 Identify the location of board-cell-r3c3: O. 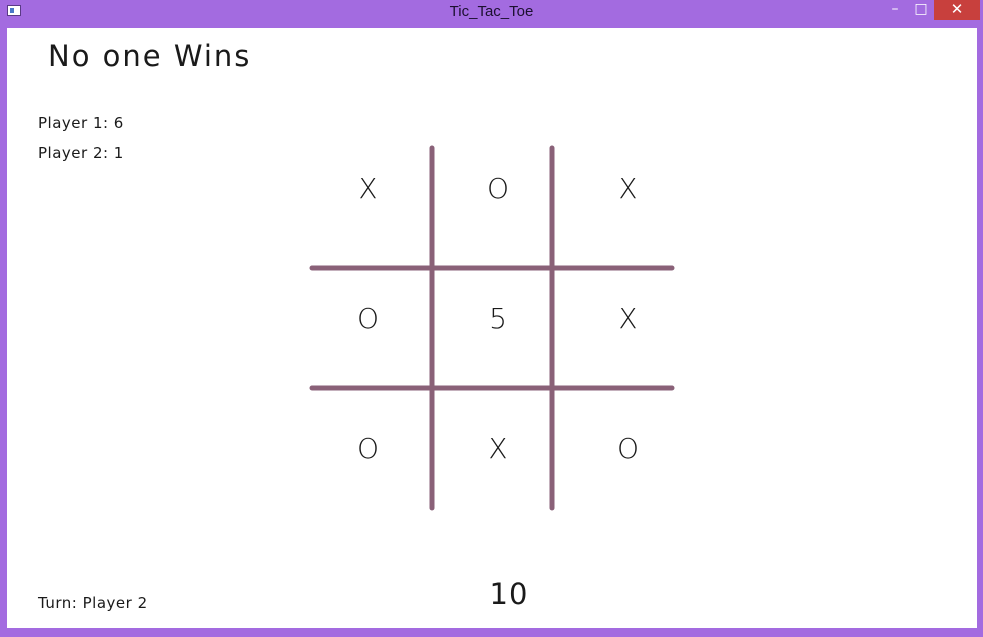
(628, 448).